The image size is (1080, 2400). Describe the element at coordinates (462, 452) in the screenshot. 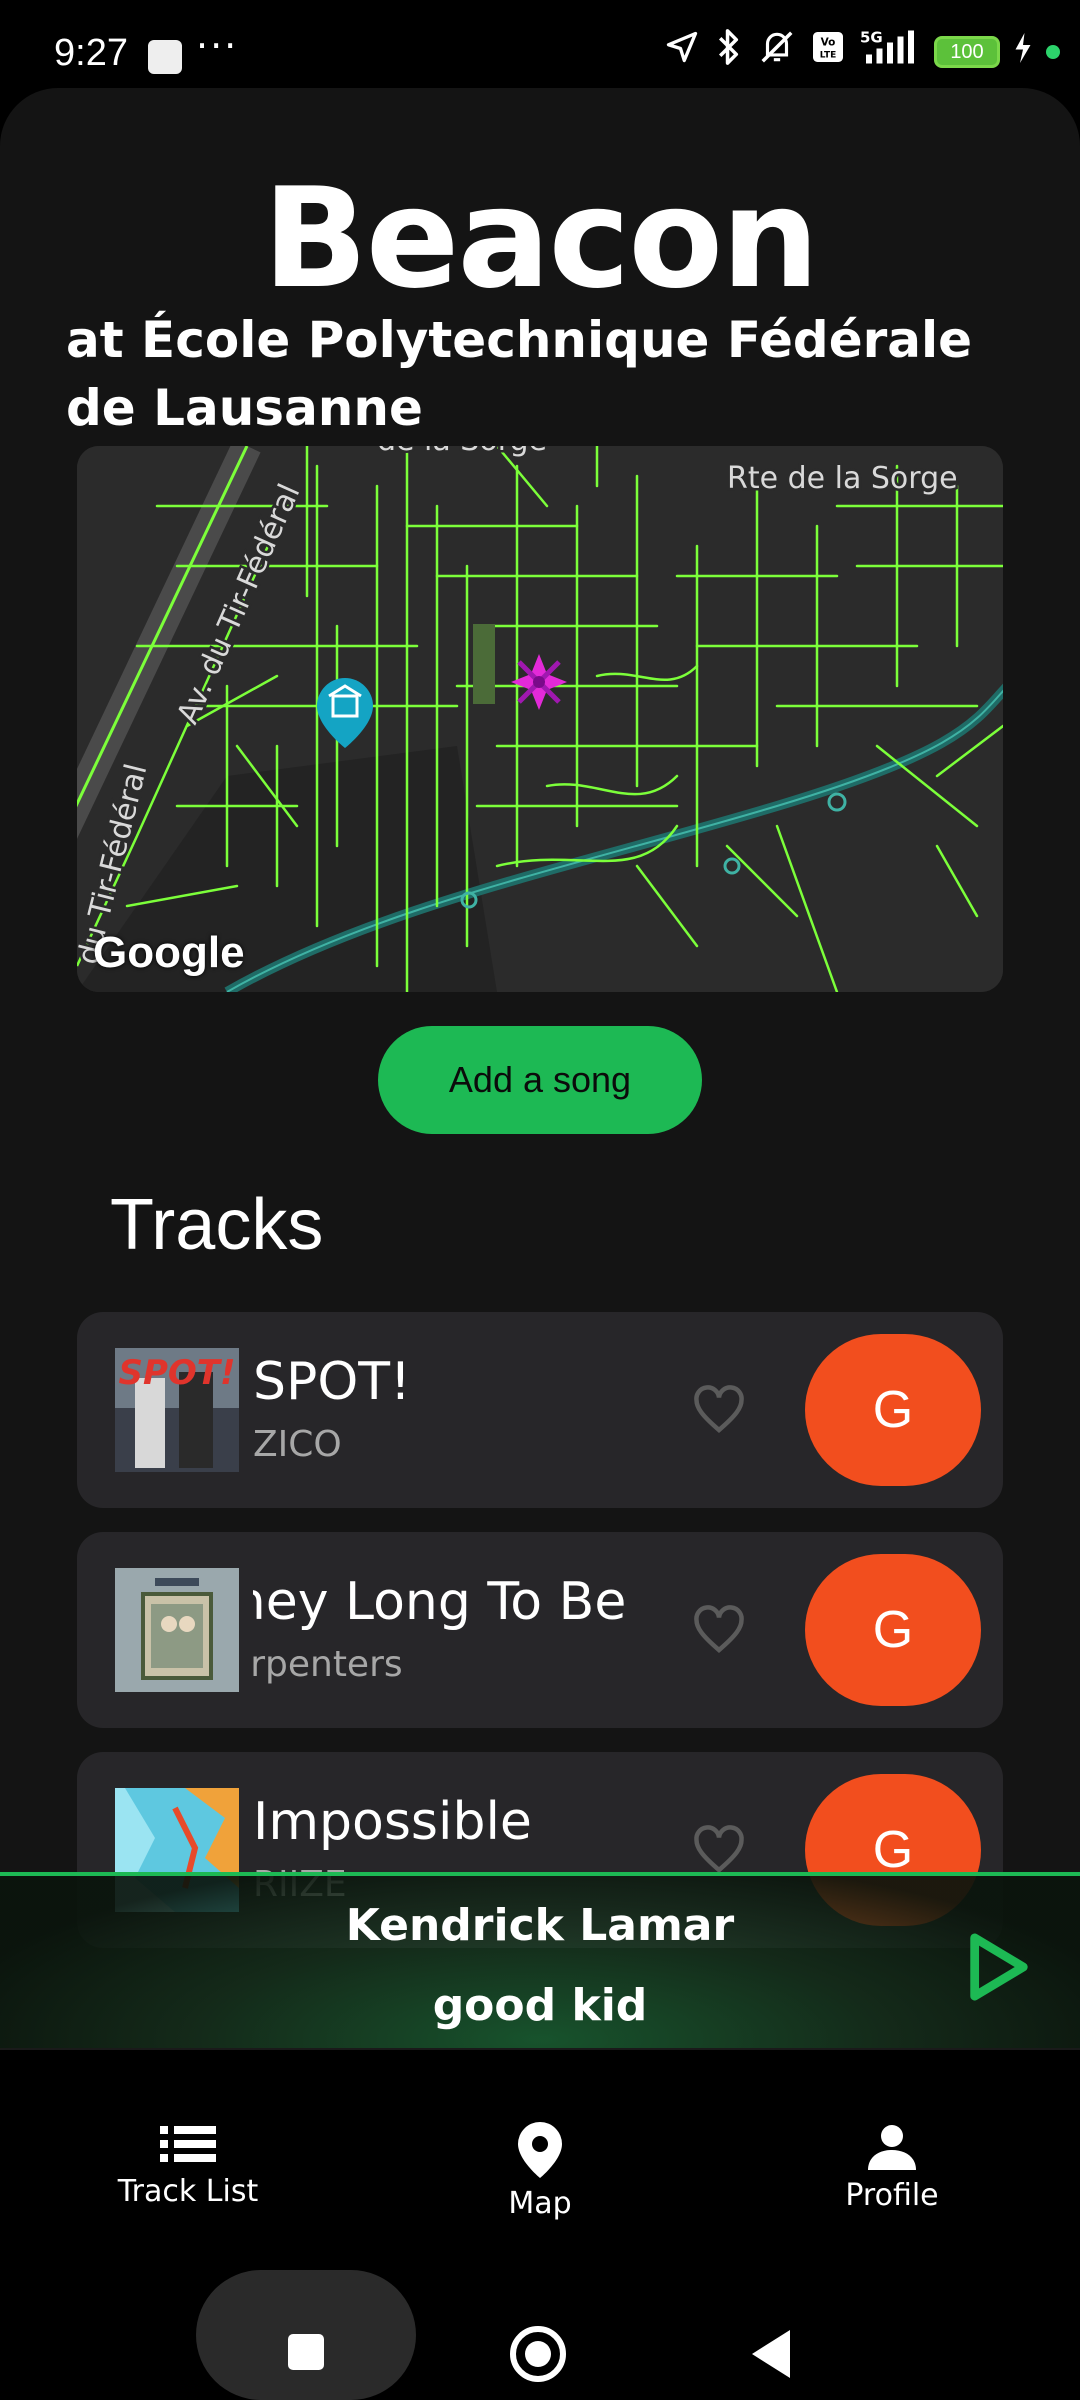

I see `map-label: de la Sorge` at that location.